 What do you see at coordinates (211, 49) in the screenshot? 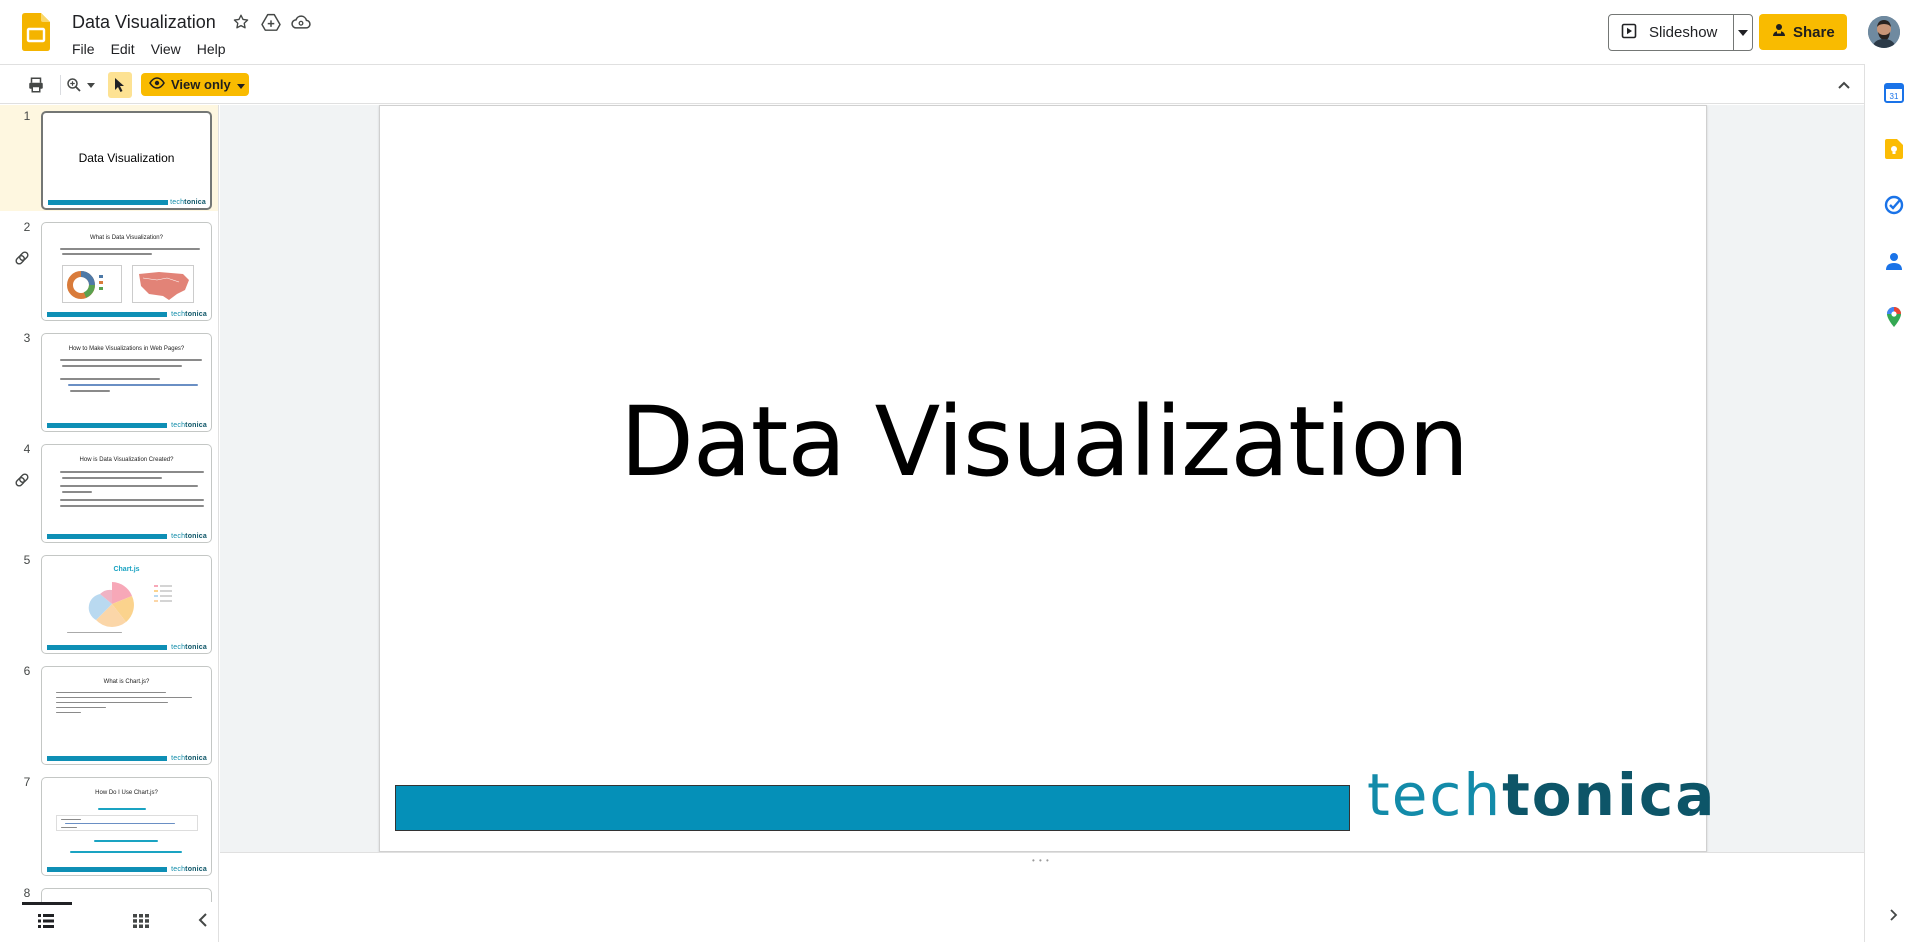
I see `menu-help: Help` at bounding box center [211, 49].